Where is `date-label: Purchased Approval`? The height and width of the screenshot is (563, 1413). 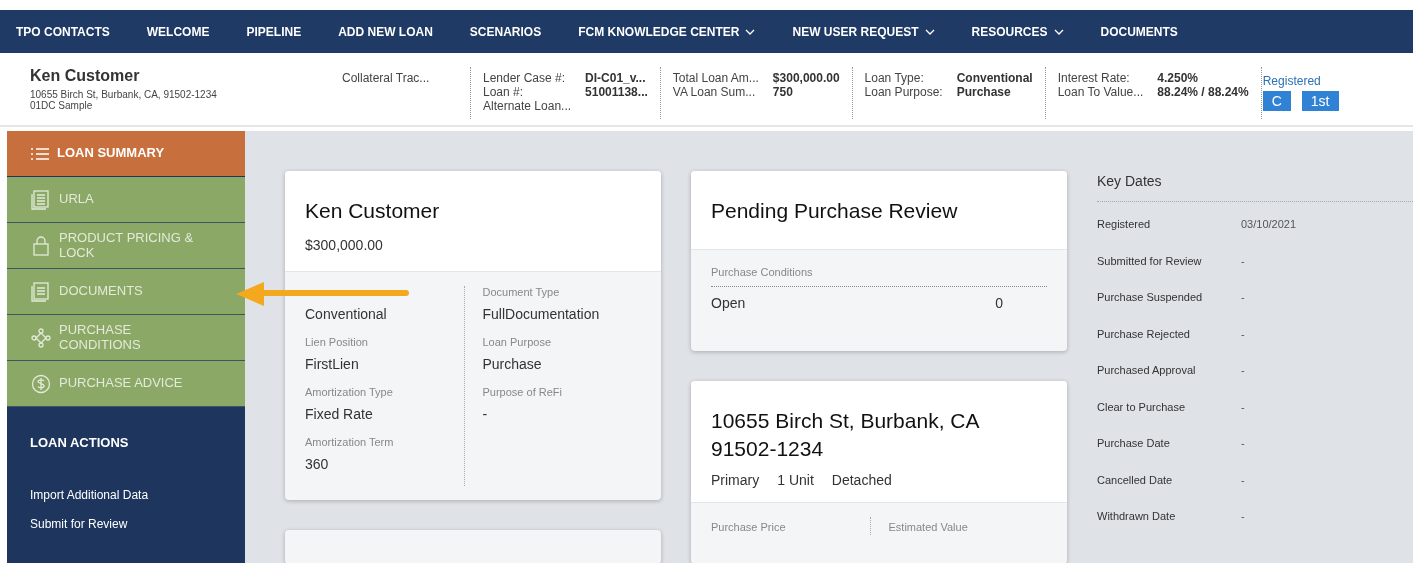
date-label: Purchased Approval is located at coordinates (1147, 371).